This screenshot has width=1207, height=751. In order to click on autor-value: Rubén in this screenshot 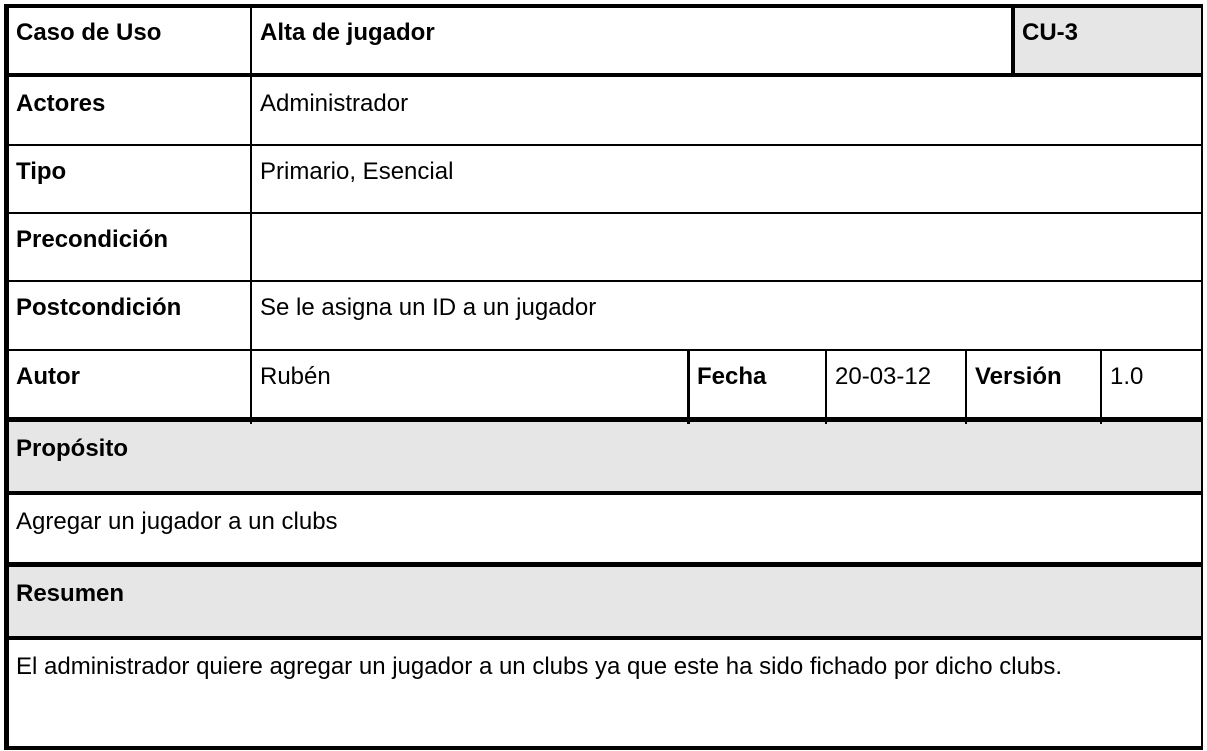, I will do `click(295, 376)`.